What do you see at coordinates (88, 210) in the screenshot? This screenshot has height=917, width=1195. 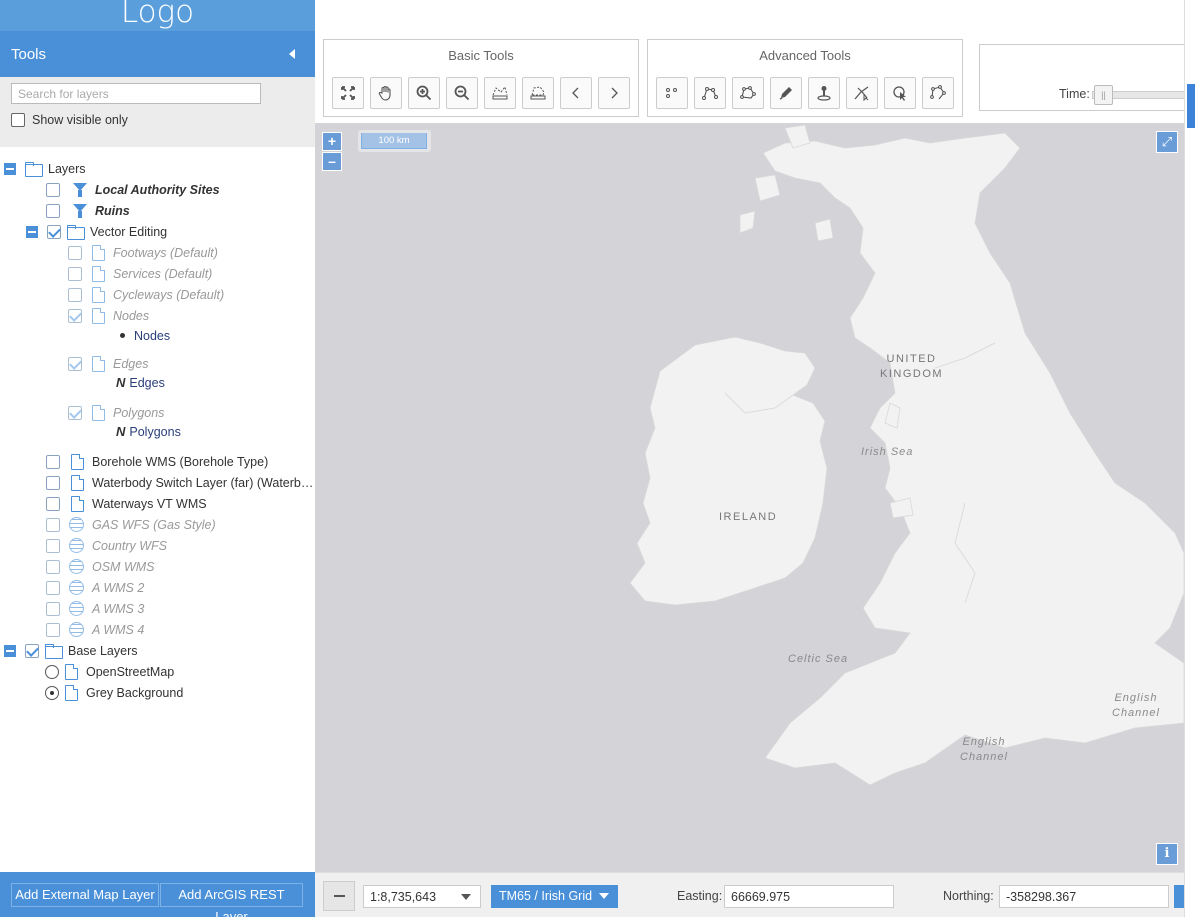 I see `tree-node-ruins: Ruins` at bounding box center [88, 210].